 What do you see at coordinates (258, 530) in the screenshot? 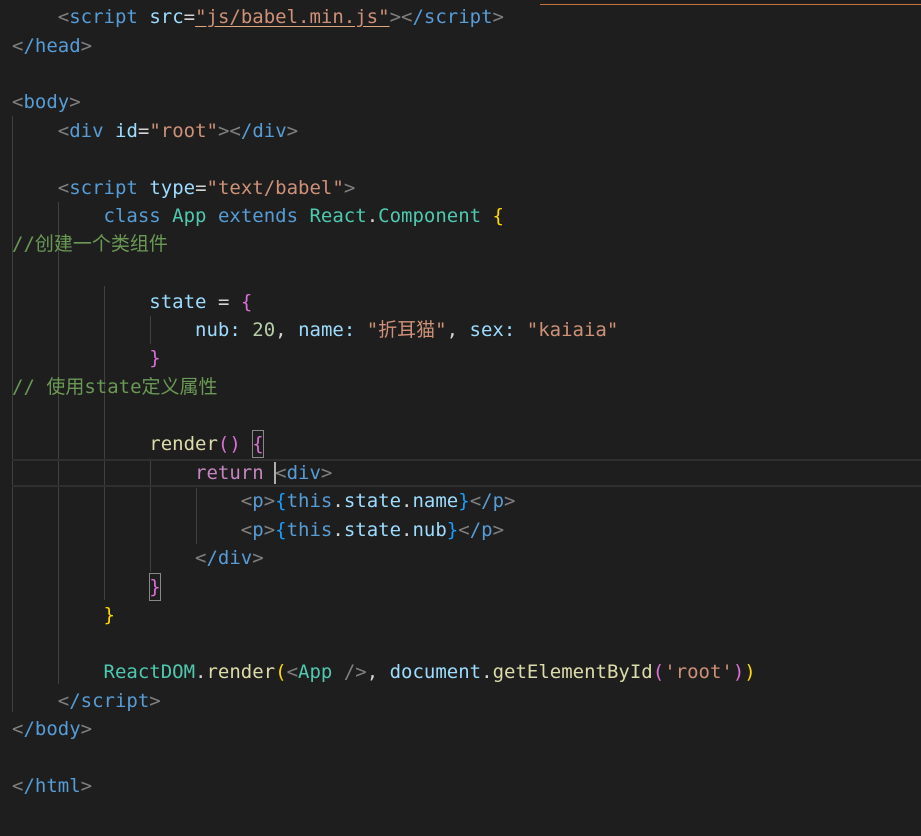
I see `code-line: <p>{this.state.nub}</p>` at bounding box center [258, 530].